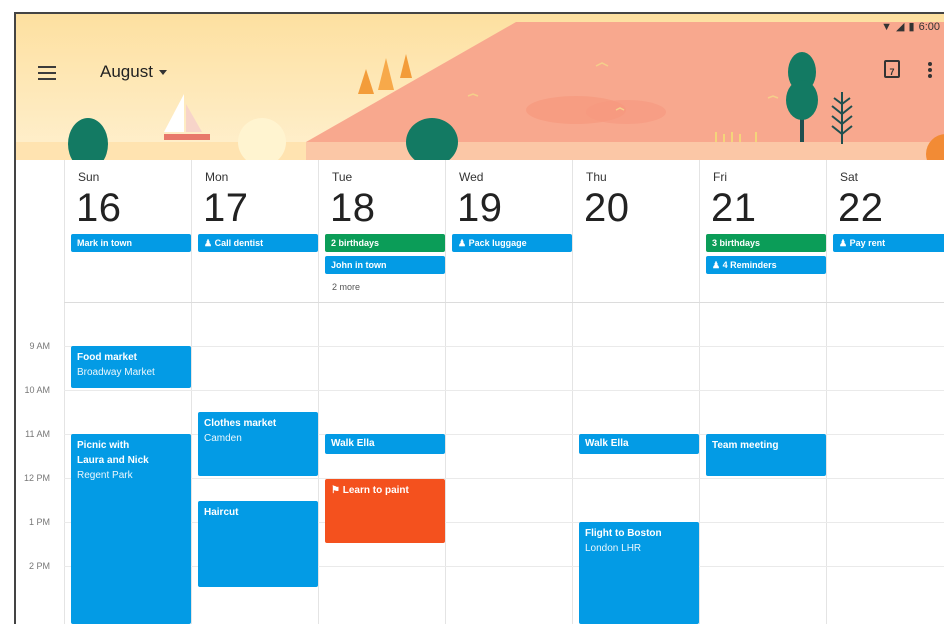 This screenshot has width=944, height=624. What do you see at coordinates (471, 177) in the screenshot?
I see `day-name: Wed` at bounding box center [471, 177].